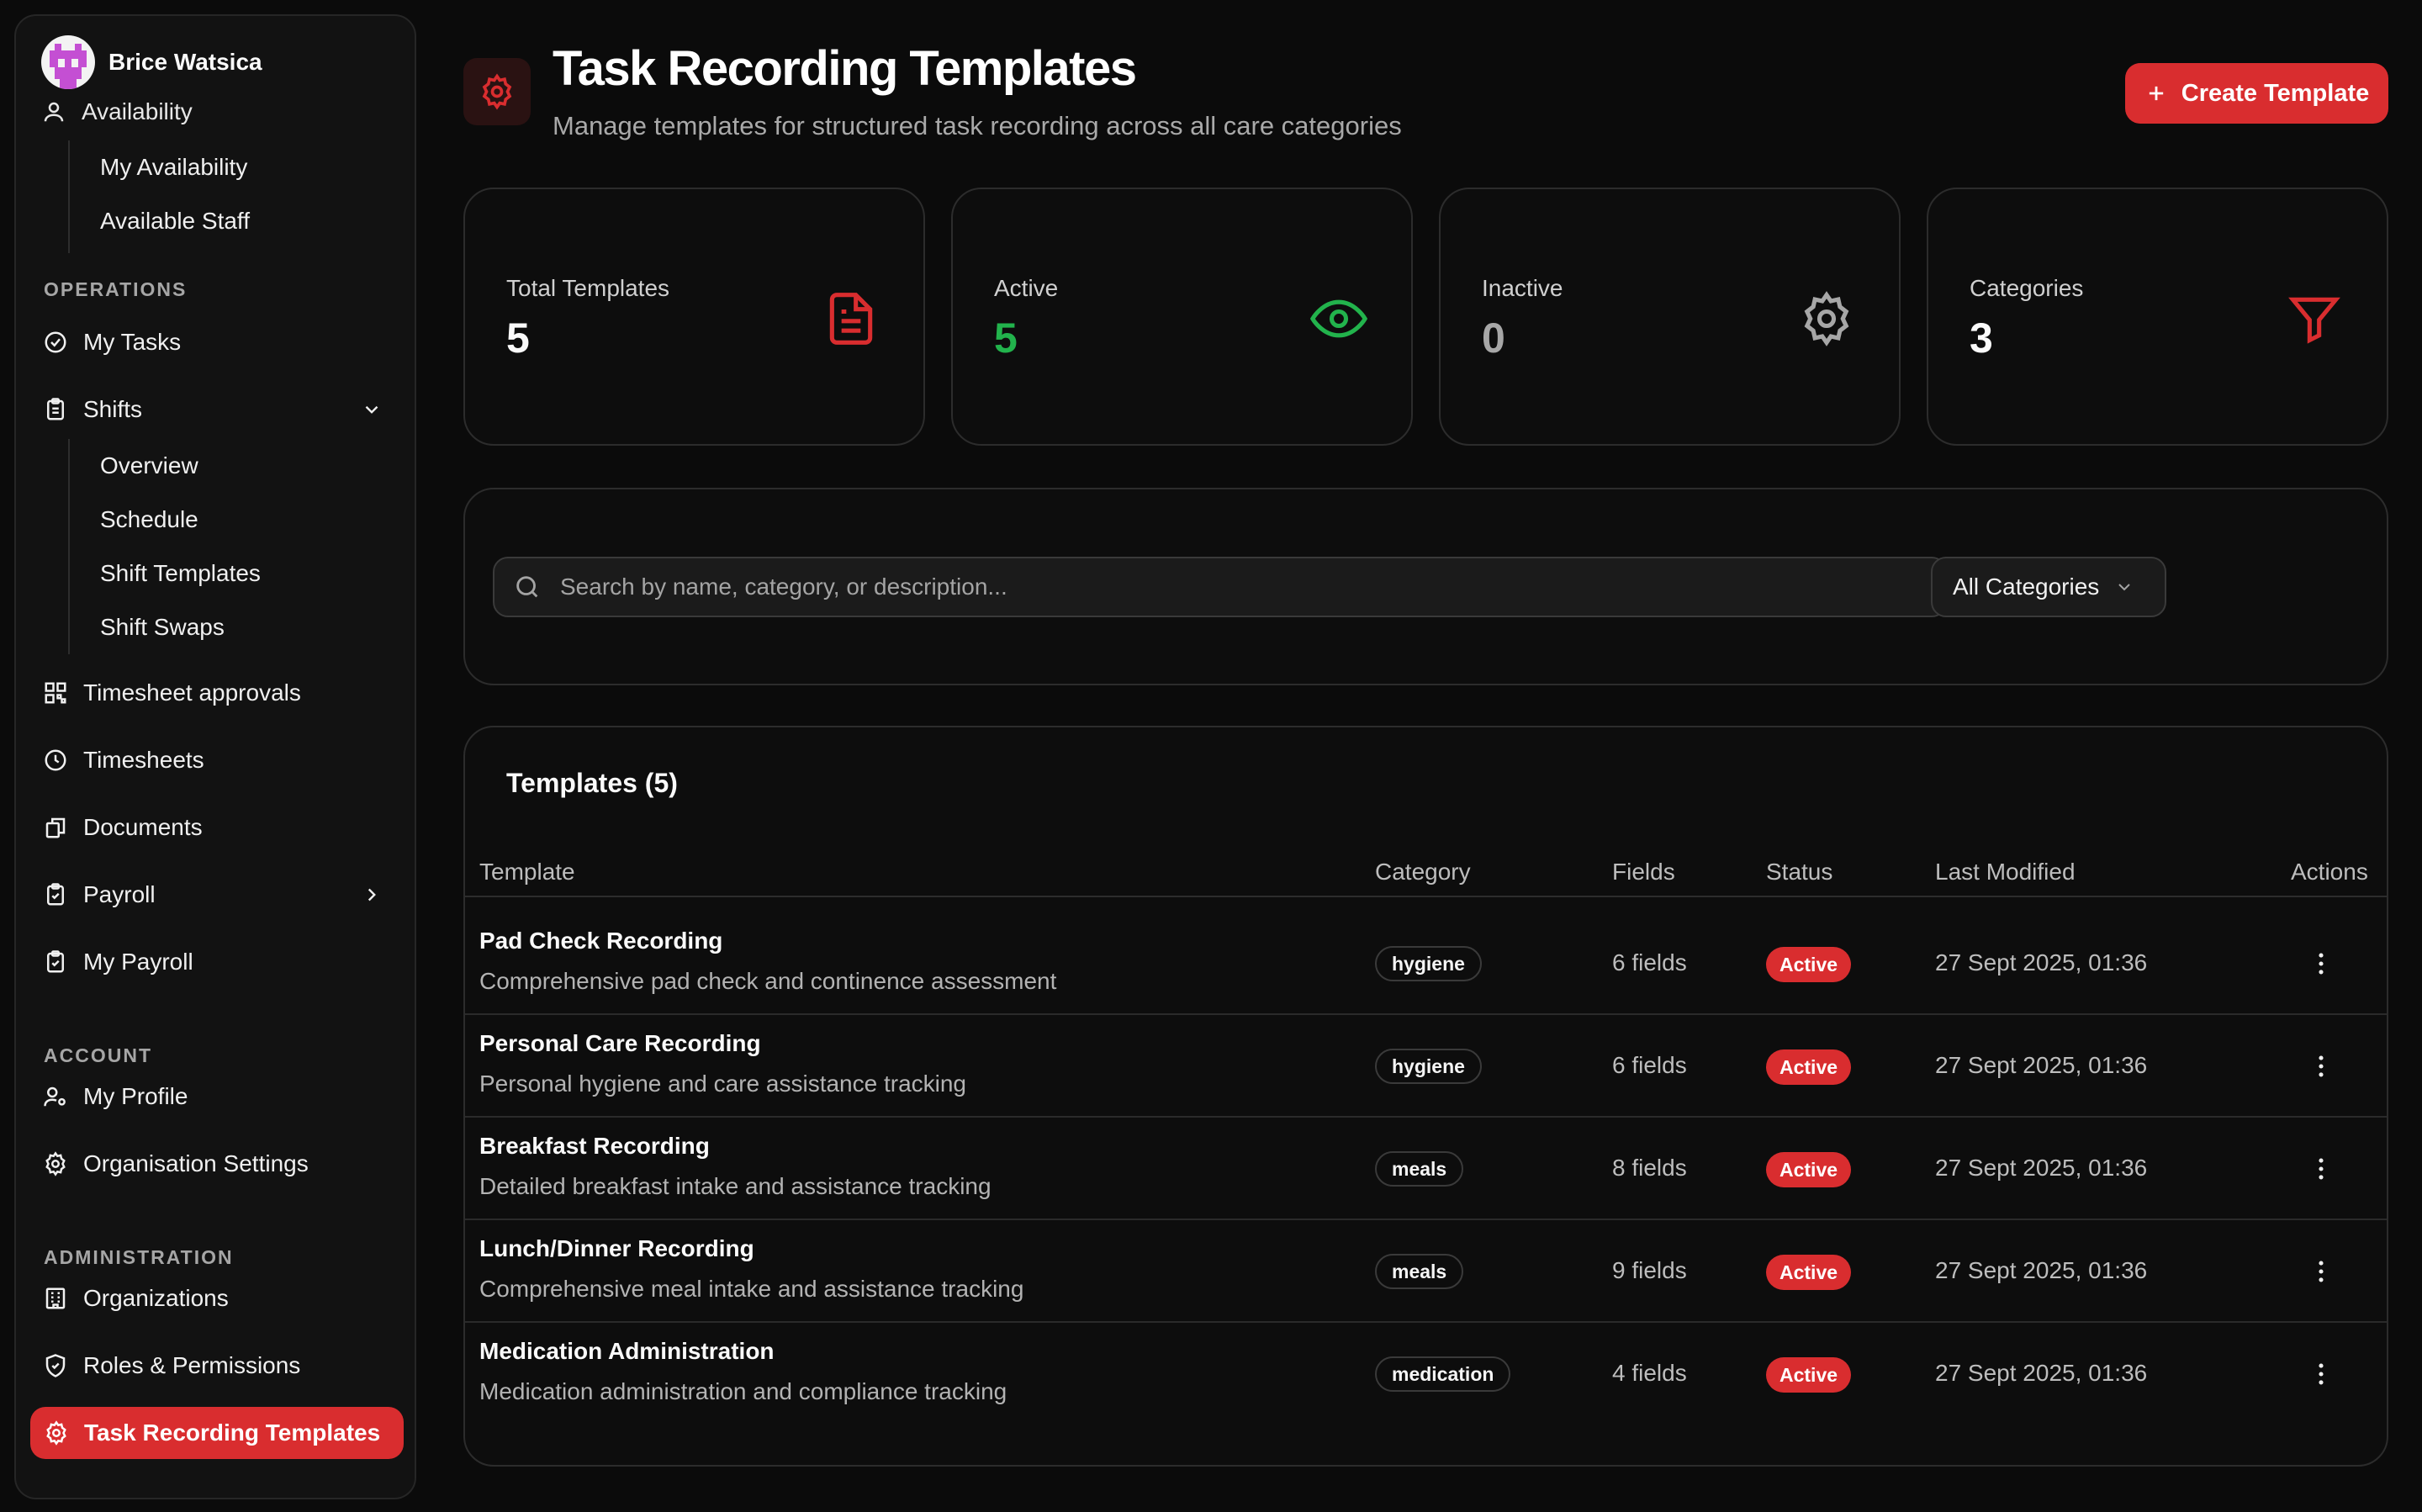 This screenshot has height=1512, width=2422. I want to click on eye-icon, so click(1338, 318).